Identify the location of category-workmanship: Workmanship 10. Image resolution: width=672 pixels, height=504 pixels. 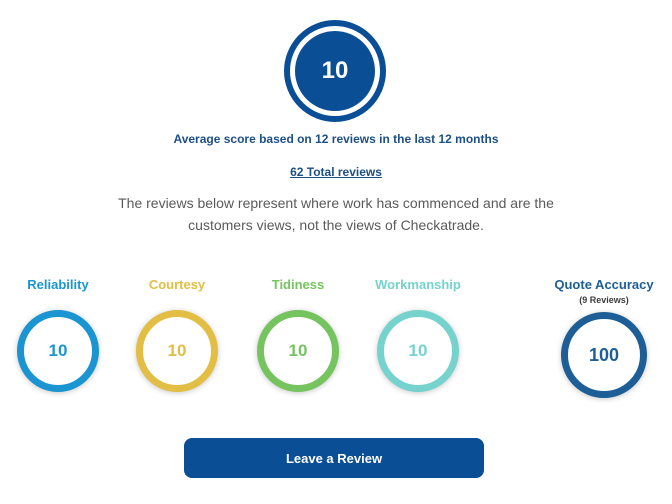
(418, 334).